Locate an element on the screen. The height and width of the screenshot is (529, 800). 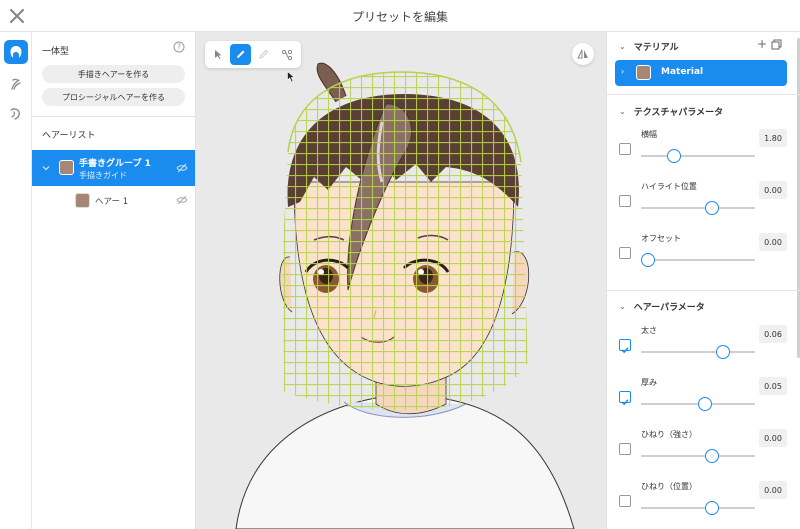
viewport-toolbar is located at coordinates (253, 54).